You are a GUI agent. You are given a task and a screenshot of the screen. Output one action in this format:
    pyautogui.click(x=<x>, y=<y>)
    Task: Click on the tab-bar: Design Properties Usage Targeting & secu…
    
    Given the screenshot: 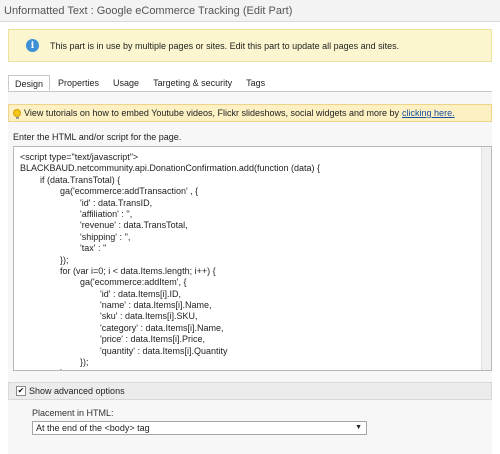 What is the action you would take?
    pyautogui.click(x=250, y=83)
    